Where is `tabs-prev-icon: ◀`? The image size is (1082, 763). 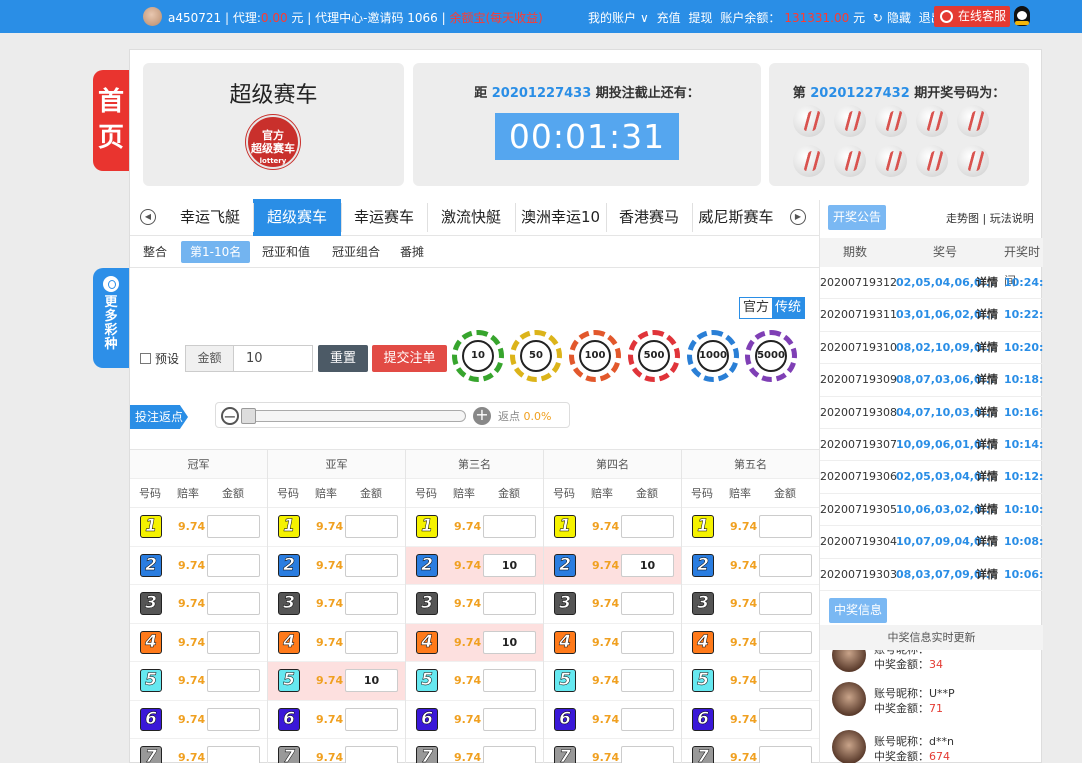 tabs-prev-icon: ◀ is located at coordinates (148, 217).